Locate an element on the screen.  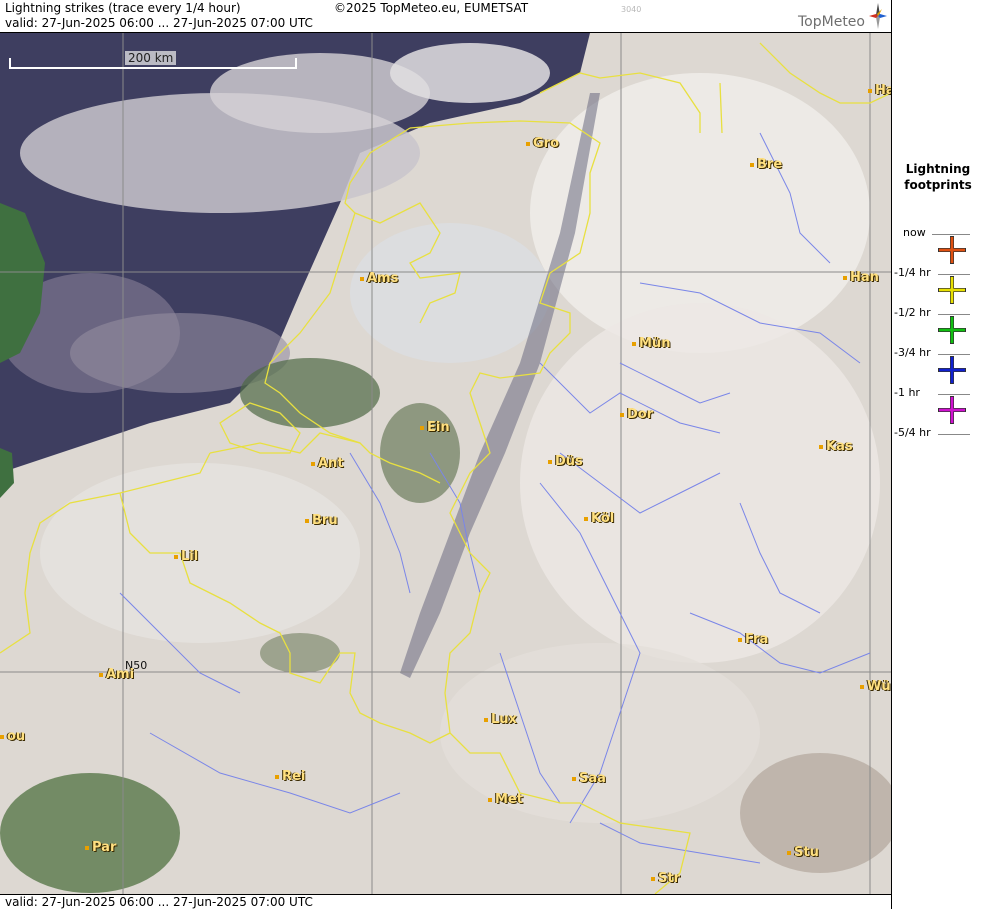
legend-title: Lightning footprints is located at coordinates (937, 177).